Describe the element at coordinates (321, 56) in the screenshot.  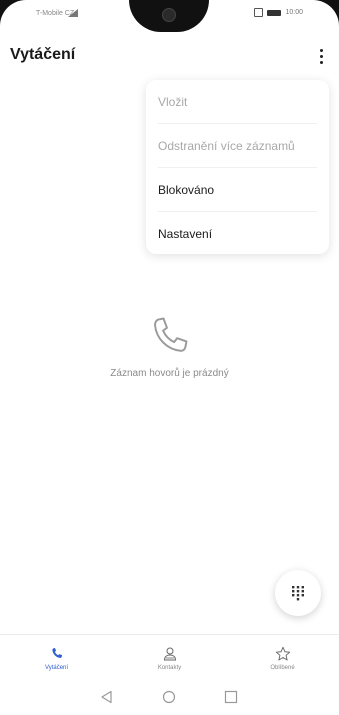
I see `more-vertical-icon` at that location.